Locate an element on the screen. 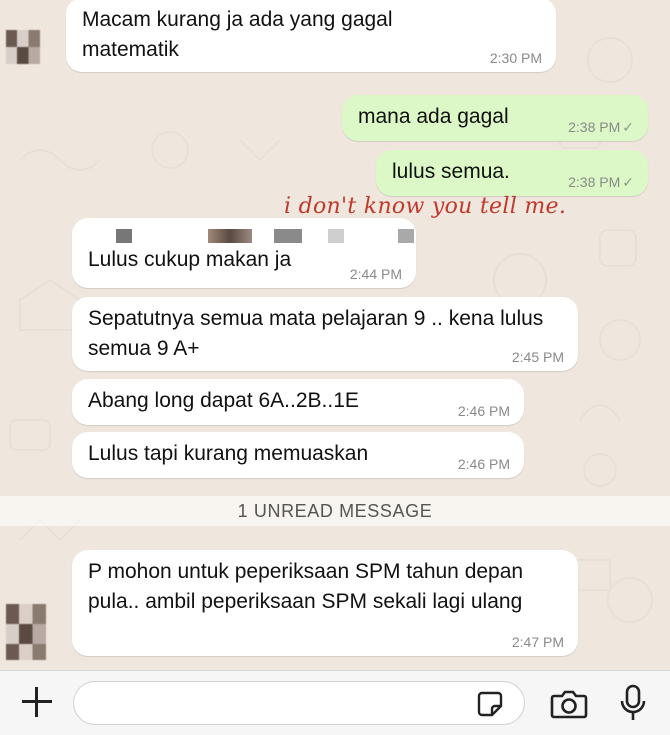 The image size is (670, 735). message-time: 2:45 PM is located at coordinates (537, 357).